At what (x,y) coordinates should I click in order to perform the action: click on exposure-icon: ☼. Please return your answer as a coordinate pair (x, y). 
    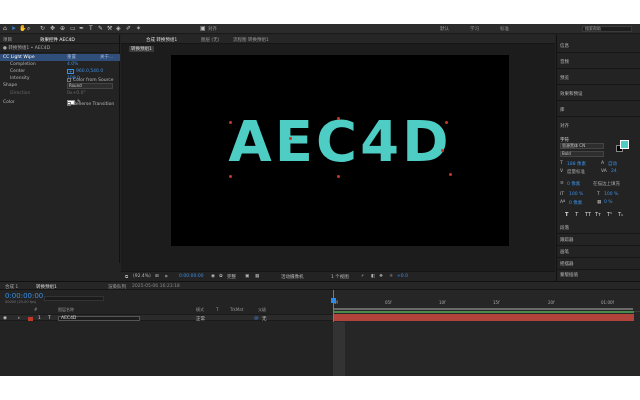
    Looking at the image, I should click on (391, 276).